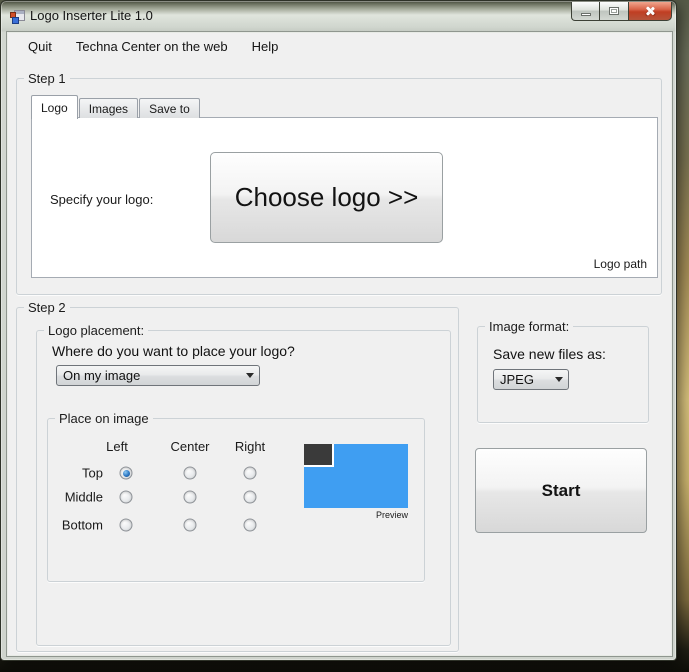  What do you see at coordinates (319, 455) in the screenshot?
I see `preview-logo-square` at bounding box center [319, 455].